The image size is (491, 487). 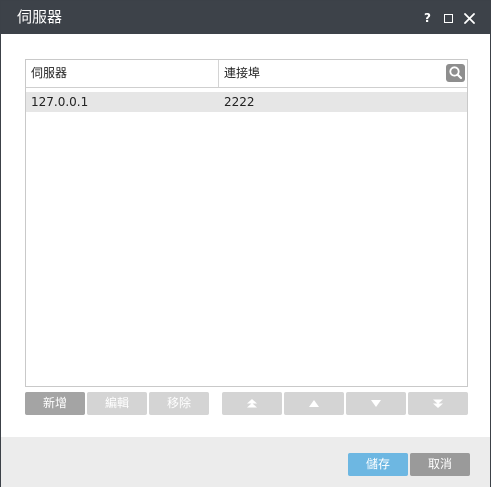 What do you see at coordinates (179, 403) in the screenshot?
I see `remove-button: 移除` at bounding box center [179, 403].